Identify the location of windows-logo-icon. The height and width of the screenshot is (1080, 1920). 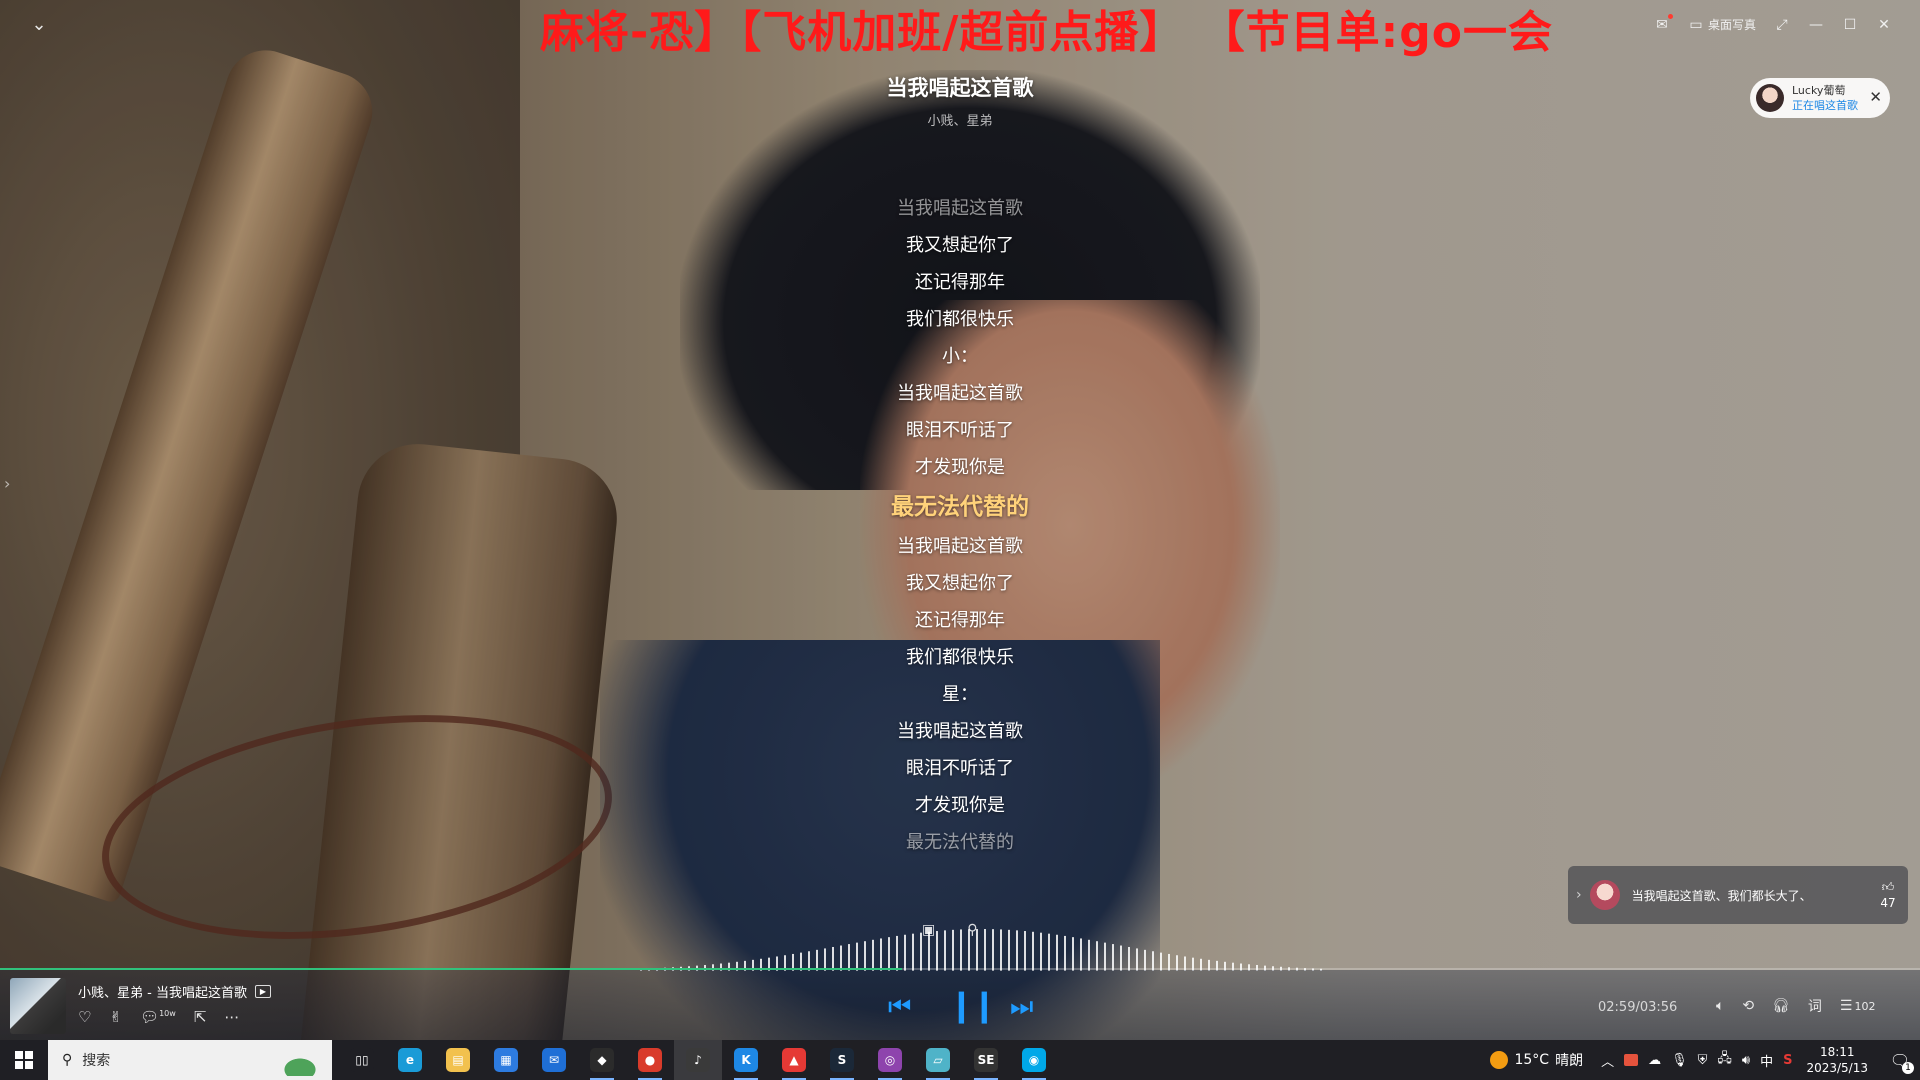
(24, 1060).